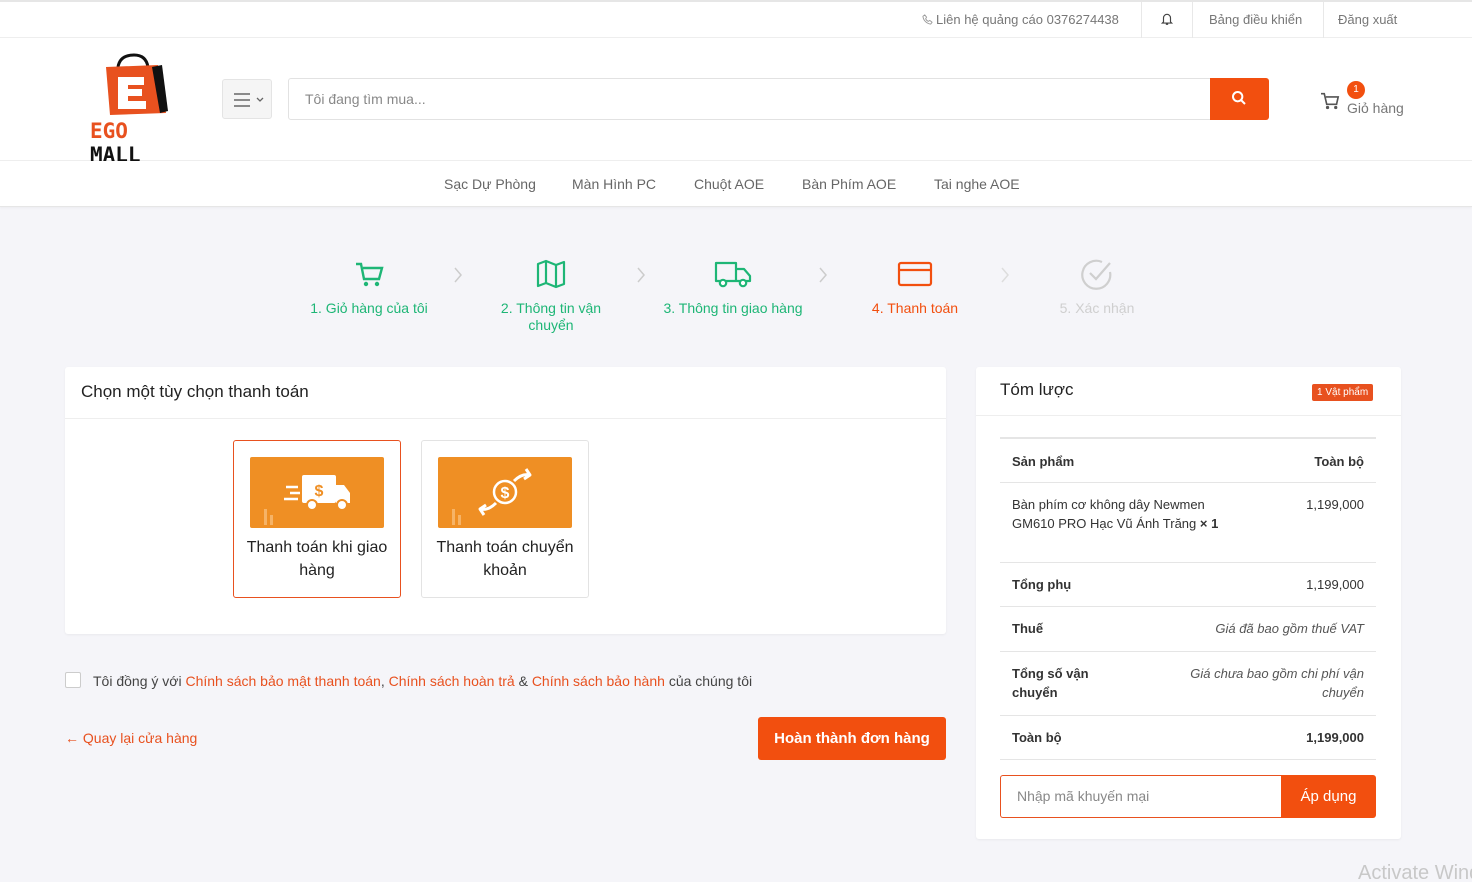 This screenshot has height=882, width=1472. Describe the element at coordinates (1277, 683) in the screenshot. I see `shipping-value: Giá chưa bao gồm chi phí vận chuyển` at that location.